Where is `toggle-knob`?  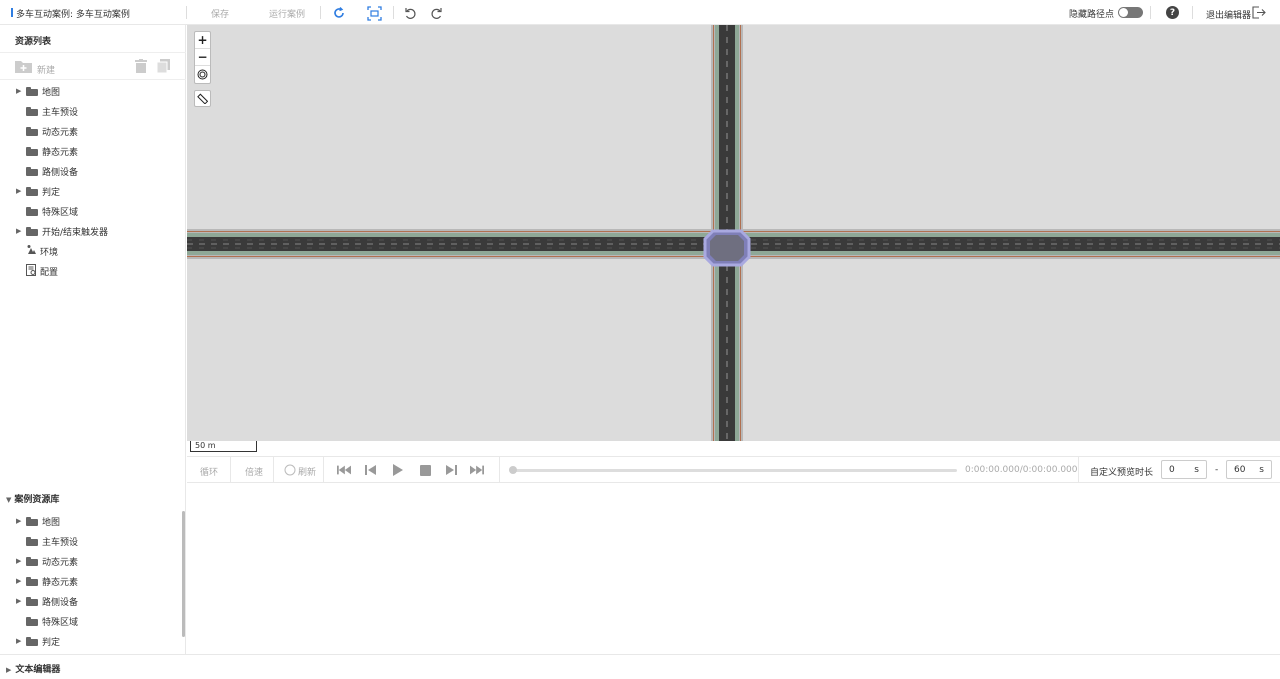 toggle-knob is located at coordinates (1123, 12).